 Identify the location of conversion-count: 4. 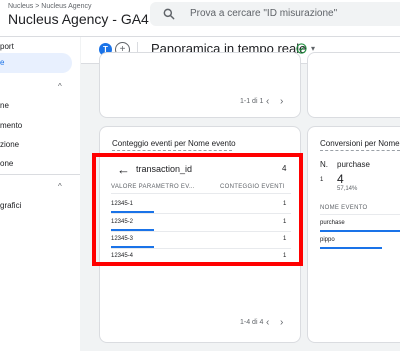
(340, 179).